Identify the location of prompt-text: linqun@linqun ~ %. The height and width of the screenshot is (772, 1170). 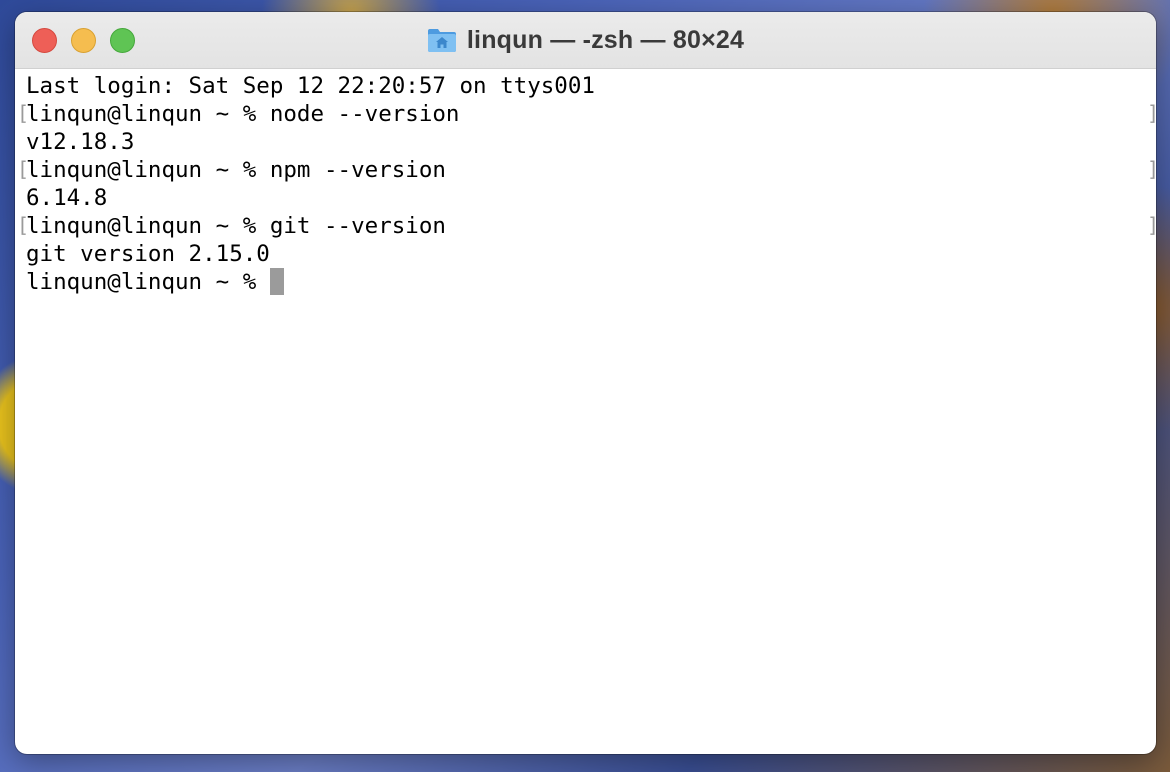
(148, 282).